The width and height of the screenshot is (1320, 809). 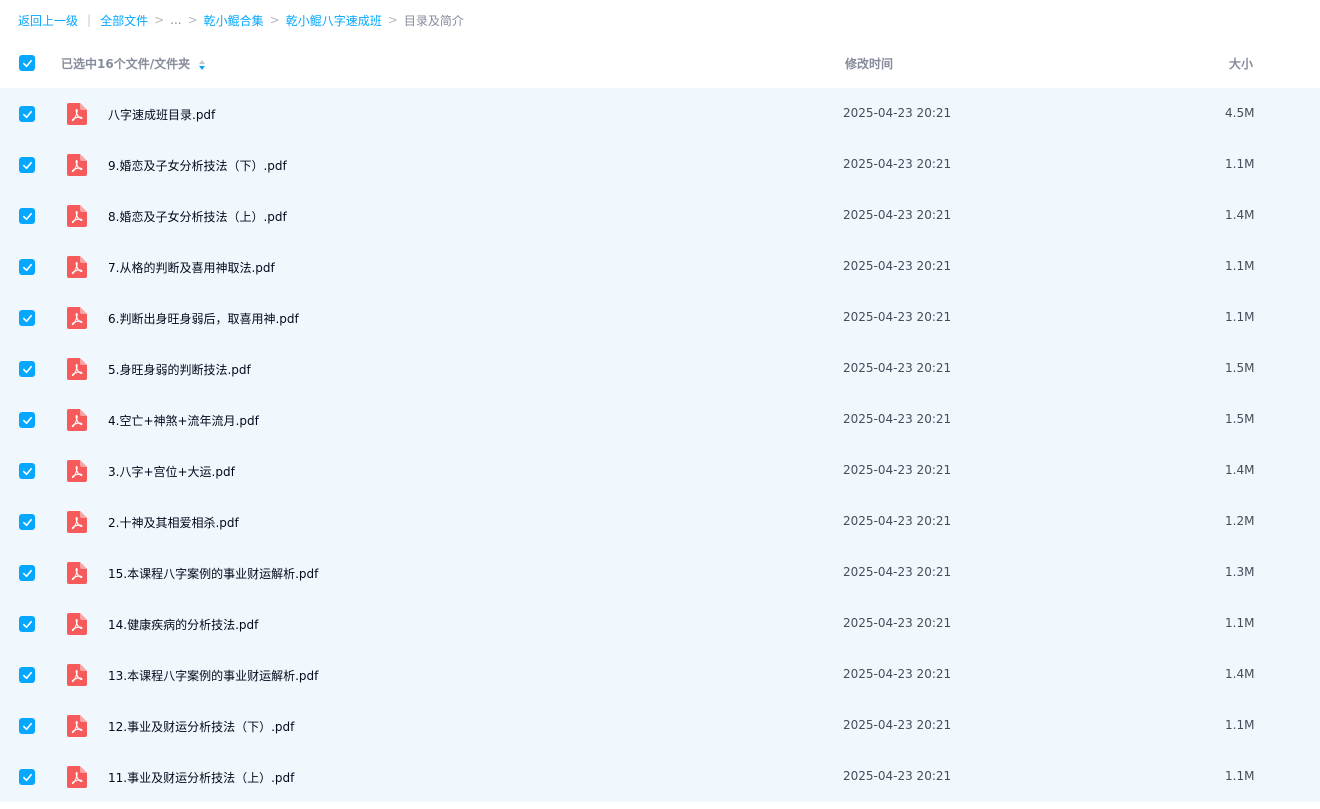 What do you see at coordinates (171, 471) in the screenshot?
I see `file-name: 3.八字+宫位+大运.pdf` at bounding box center [171, 471].